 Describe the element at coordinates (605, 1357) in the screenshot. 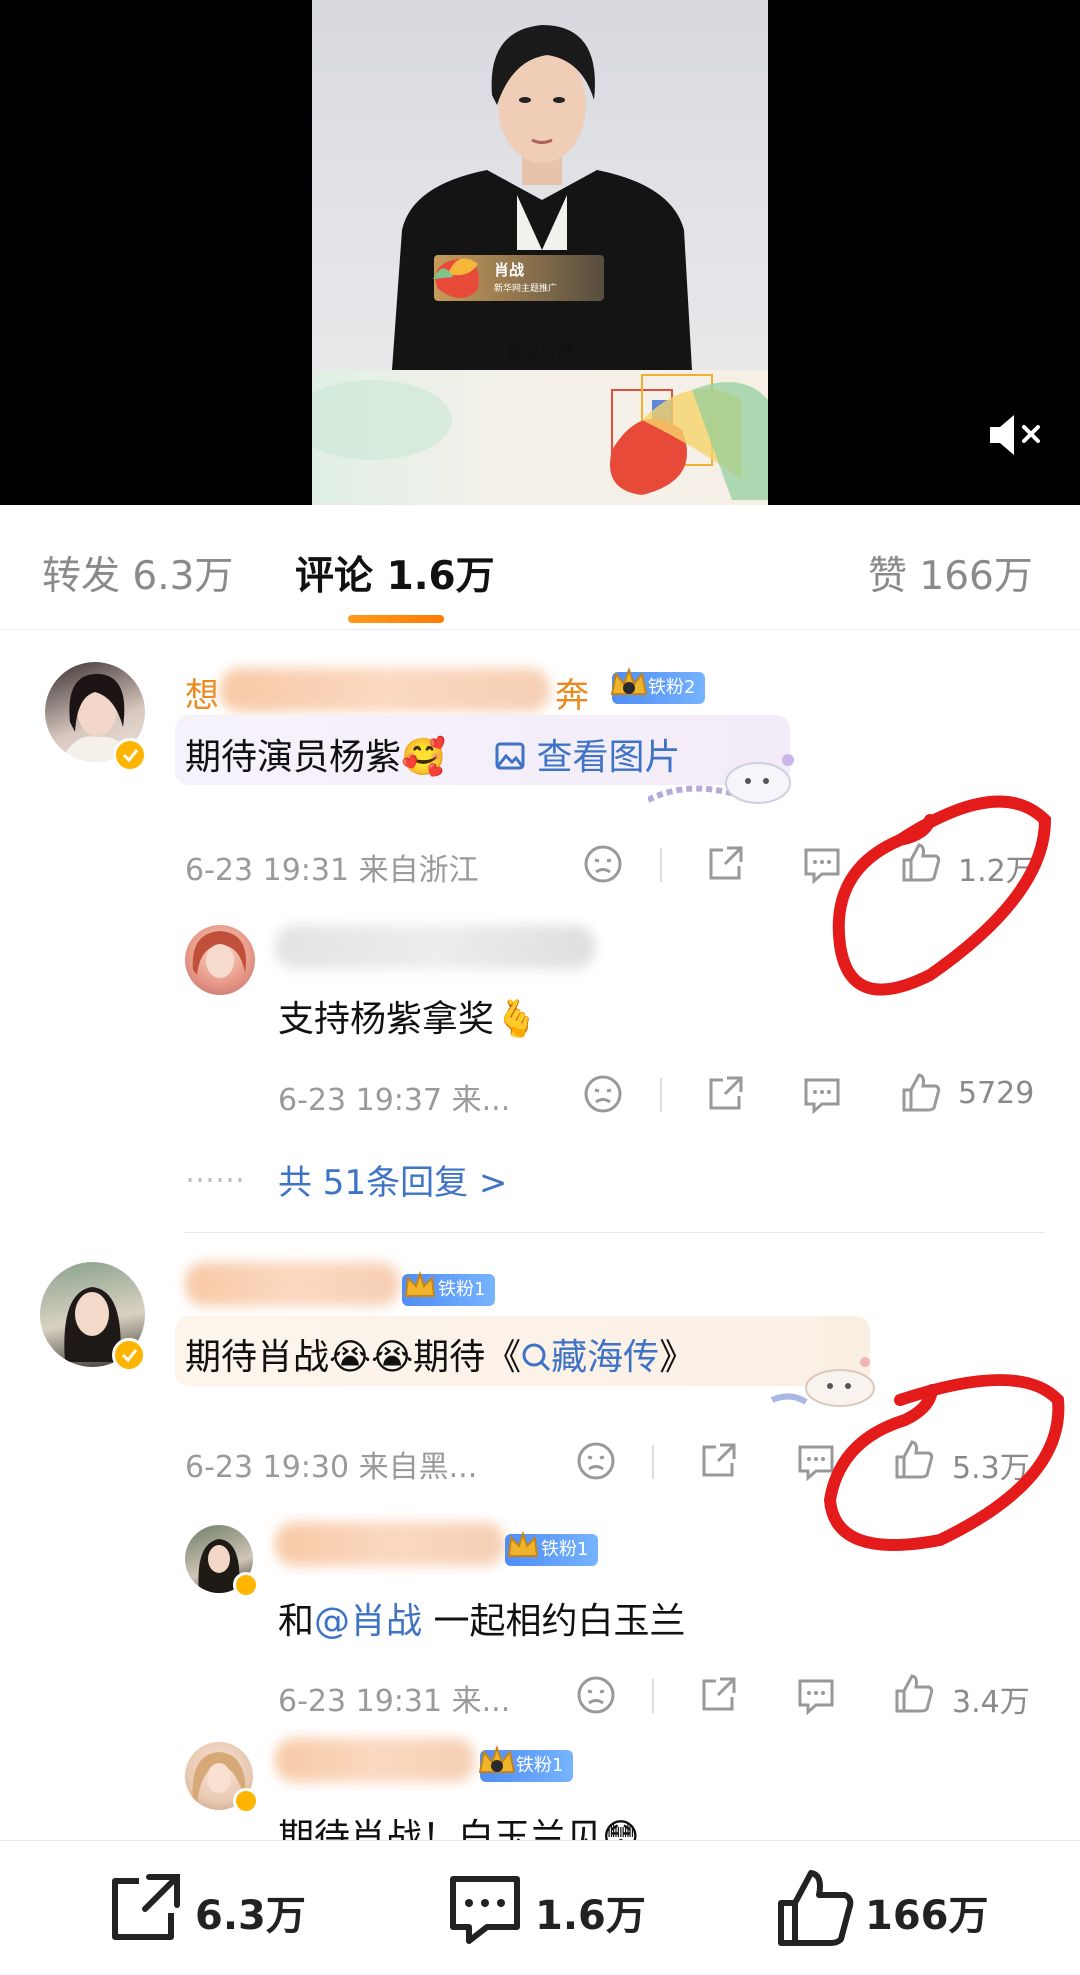

I see `topic-label: 藏海传` at that location.